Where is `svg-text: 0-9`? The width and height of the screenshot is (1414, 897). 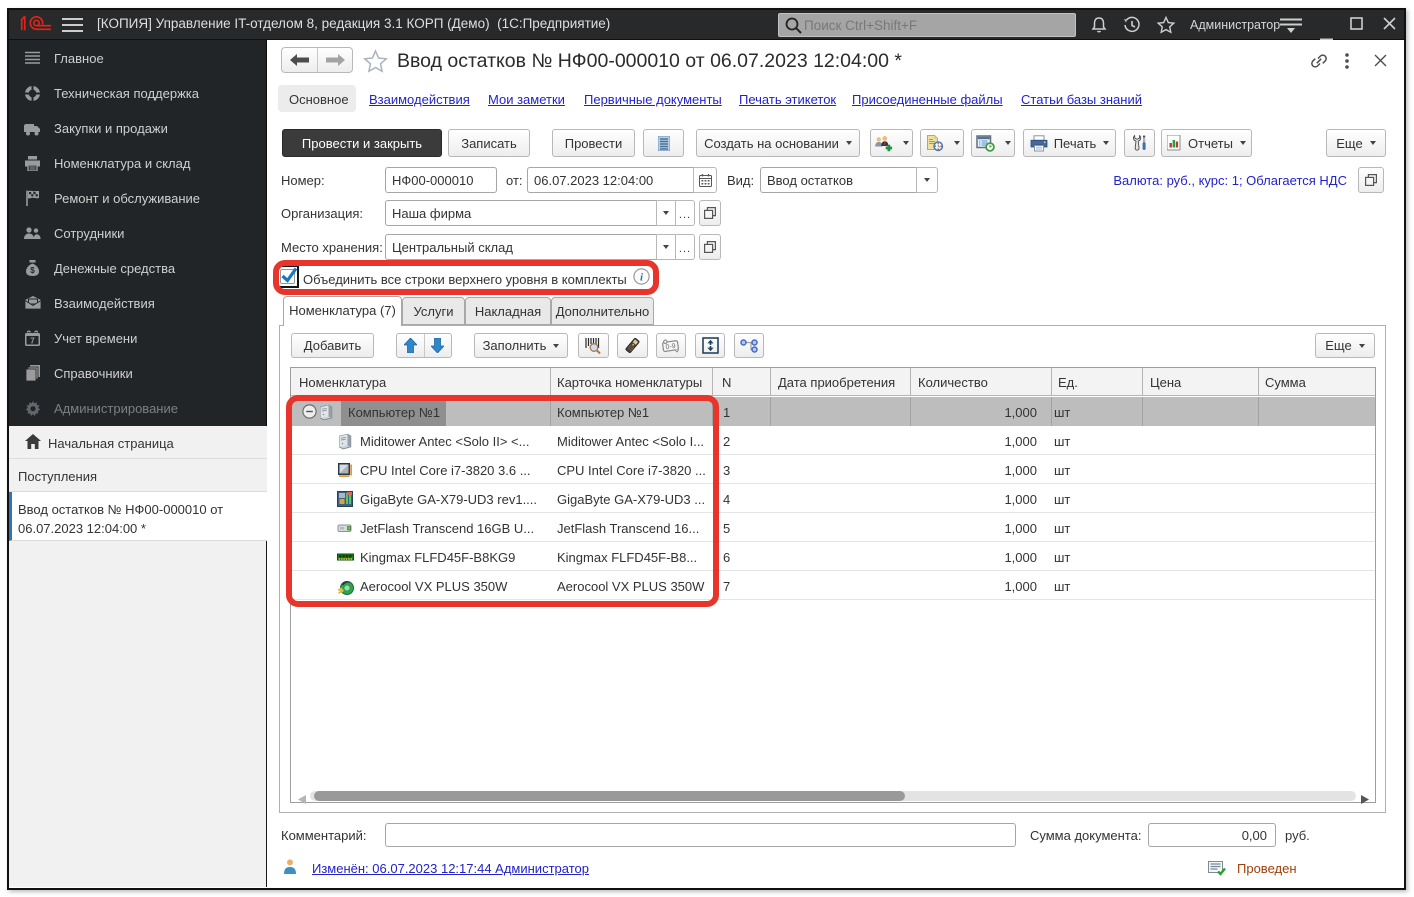 svg-text: 0-9 is located at coordinates (670, 346).